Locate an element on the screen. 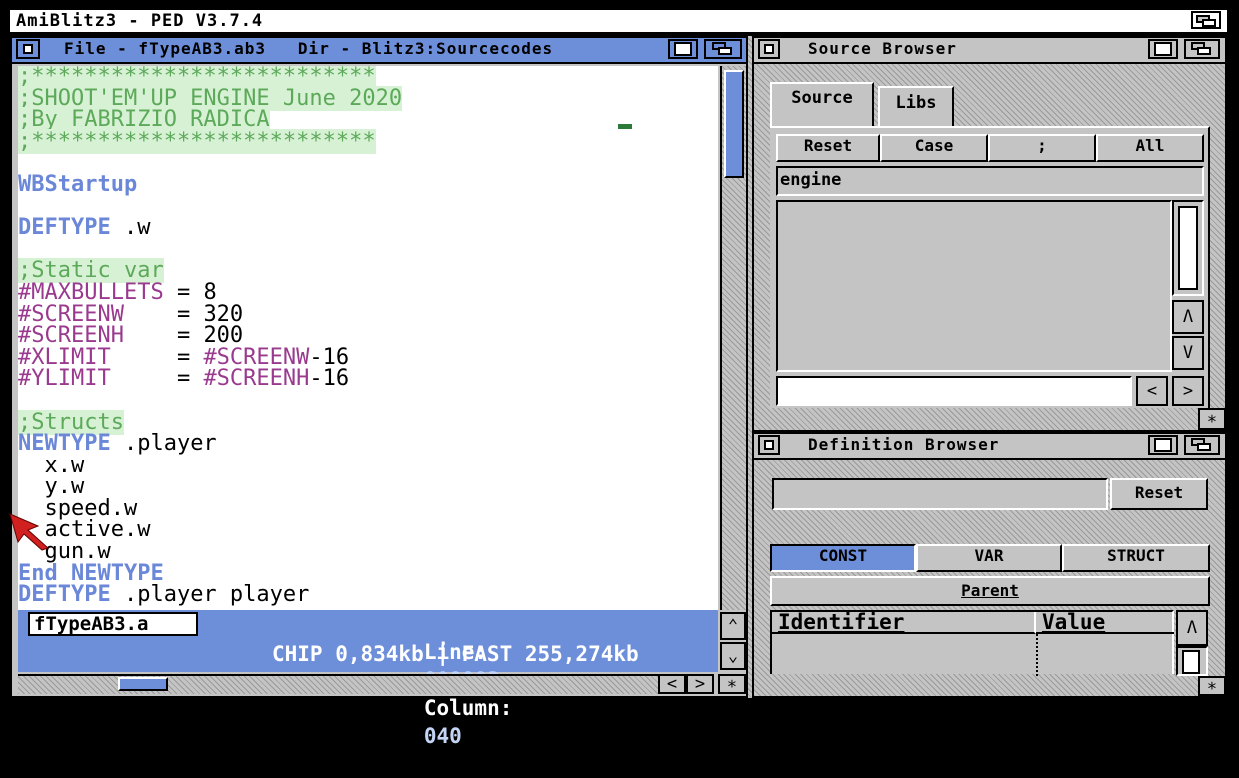  cursor-position: Line: 000003 Column: 040 is located at coordinates (430, 694).